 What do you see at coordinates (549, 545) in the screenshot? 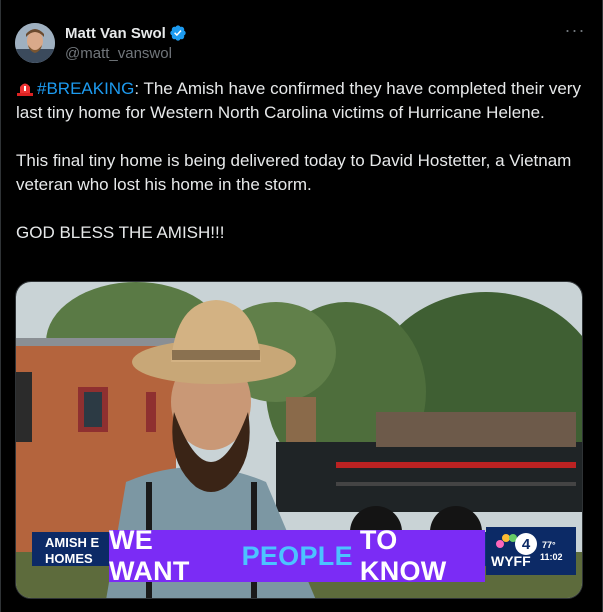
I see `temperature: 77°` at bounding box center [549, 545].